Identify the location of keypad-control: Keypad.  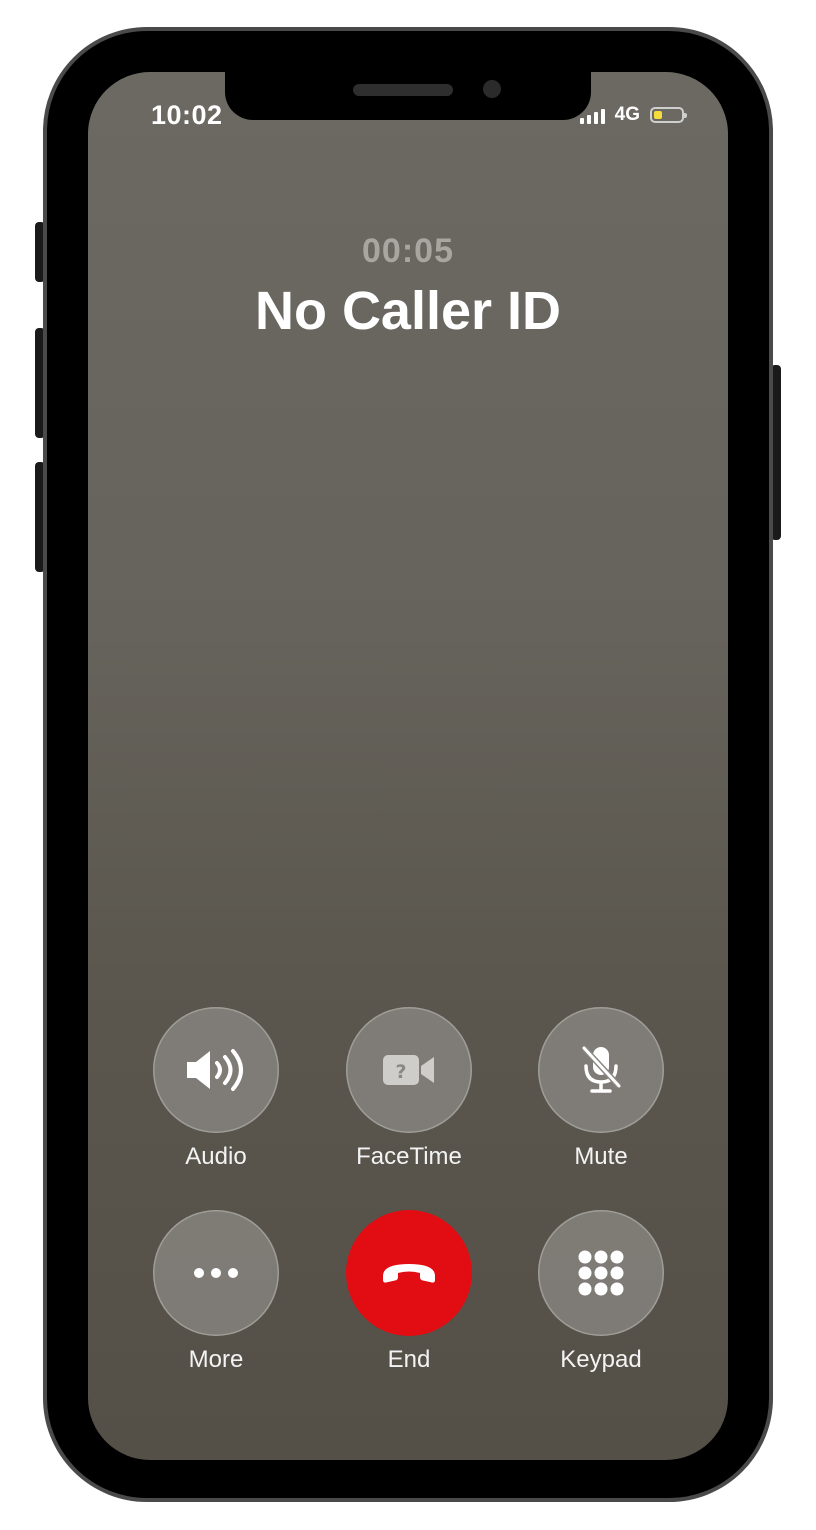
(601, 1292).